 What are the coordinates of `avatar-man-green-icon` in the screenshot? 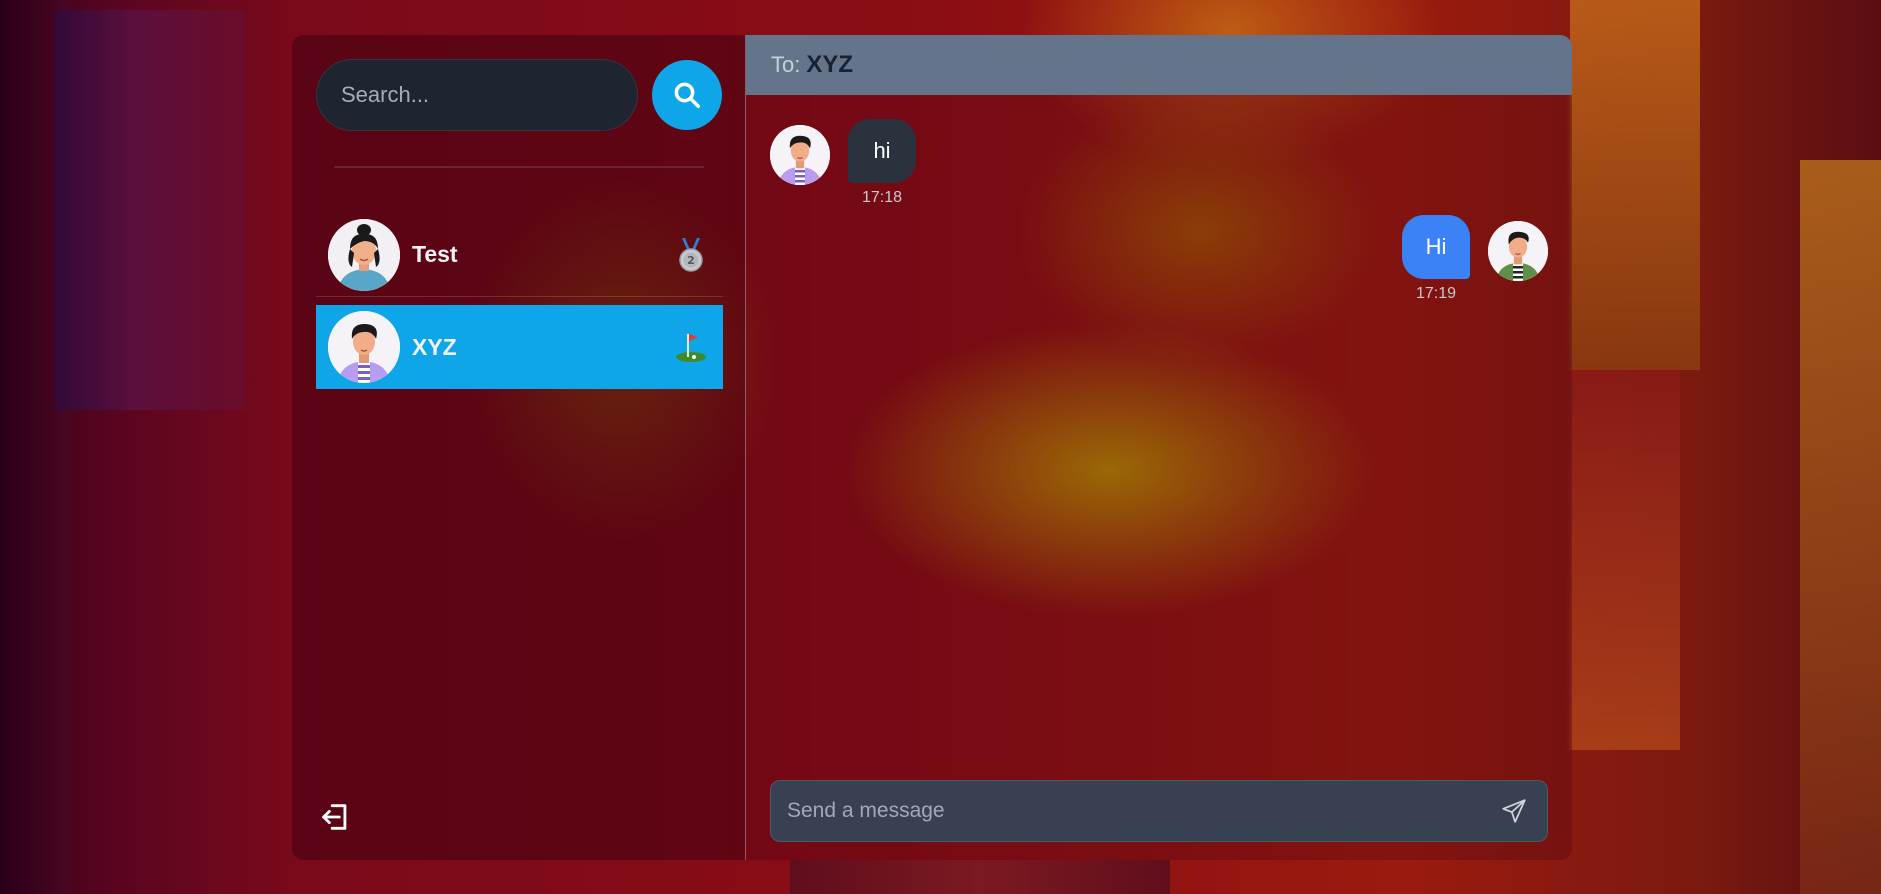 It's located at (1518, 251).